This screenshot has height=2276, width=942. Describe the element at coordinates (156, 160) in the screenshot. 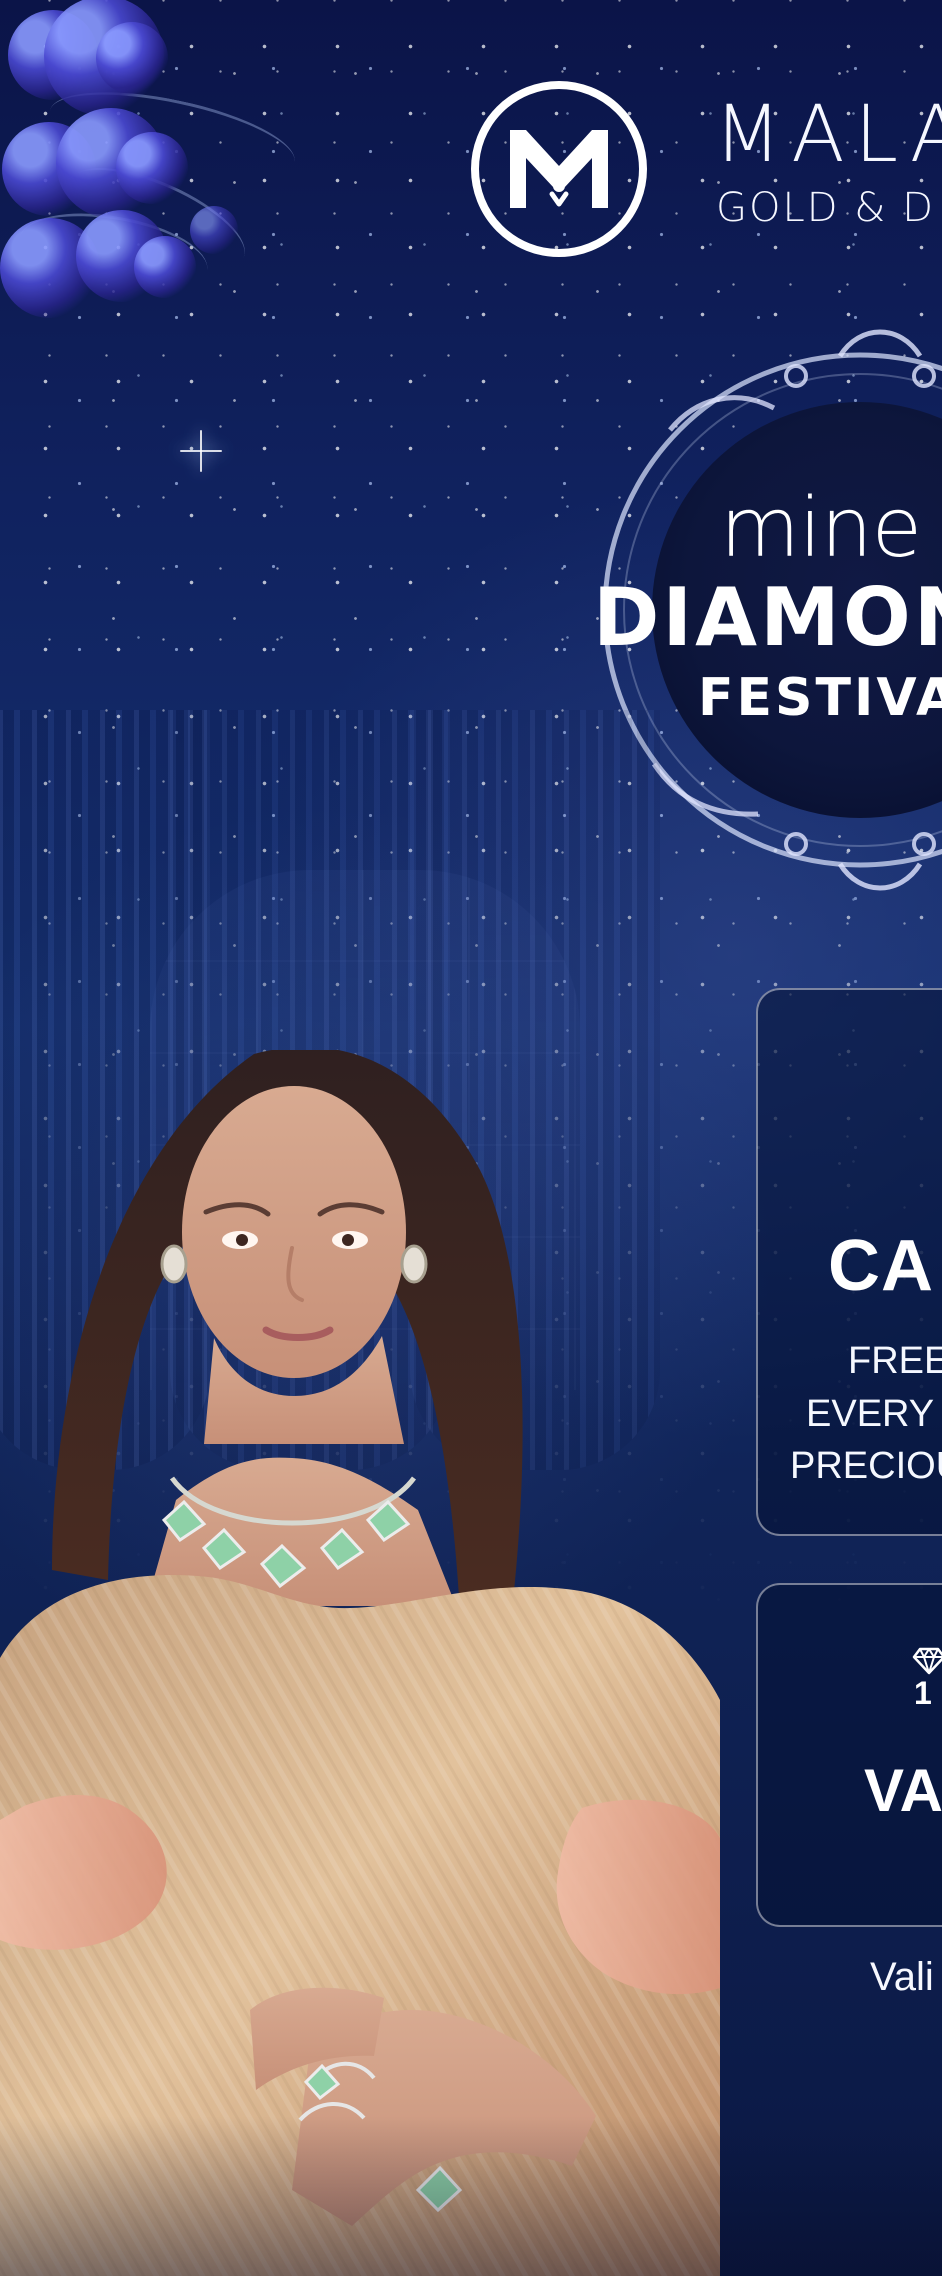

I see `flower-decoration` at that location.